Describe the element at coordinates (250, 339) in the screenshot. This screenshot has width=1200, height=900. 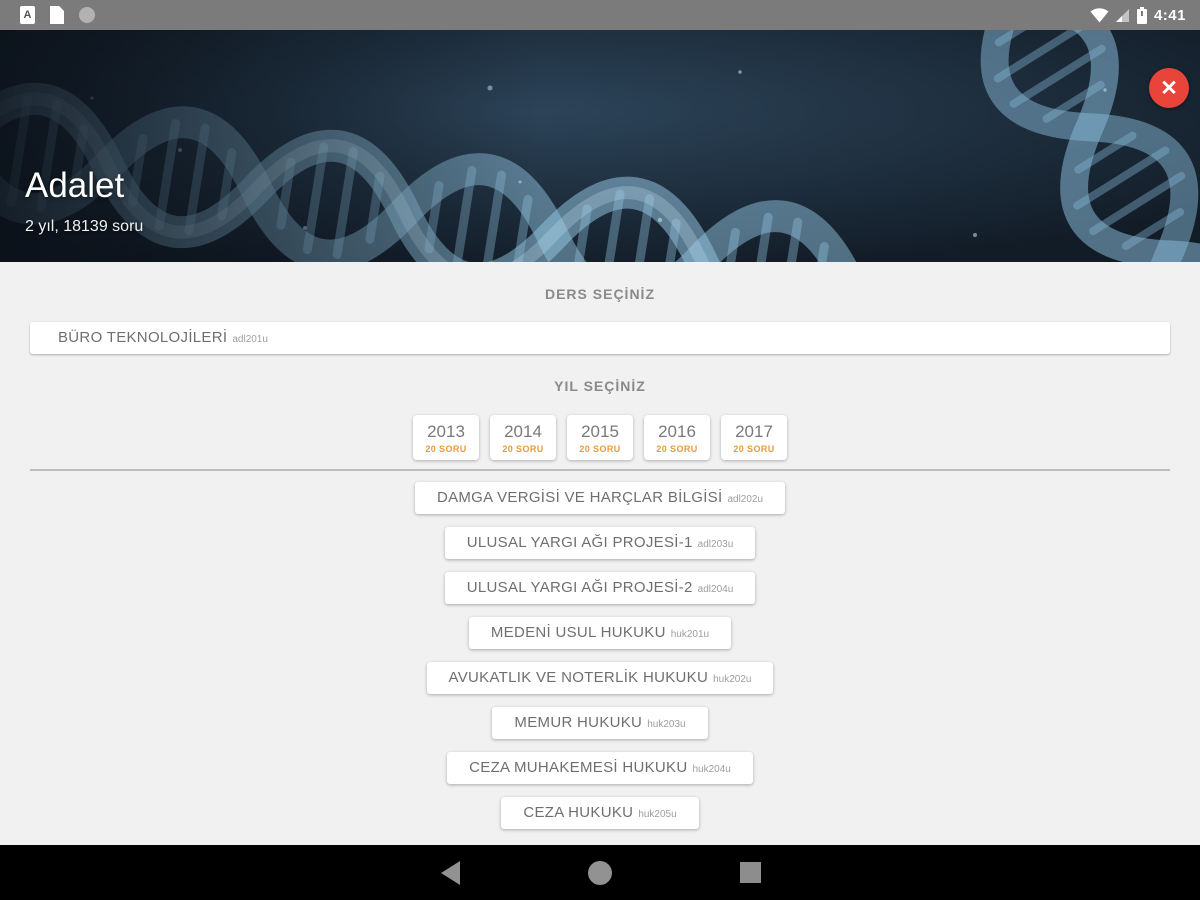
I see `selected-course-code: adl201u` at that location.